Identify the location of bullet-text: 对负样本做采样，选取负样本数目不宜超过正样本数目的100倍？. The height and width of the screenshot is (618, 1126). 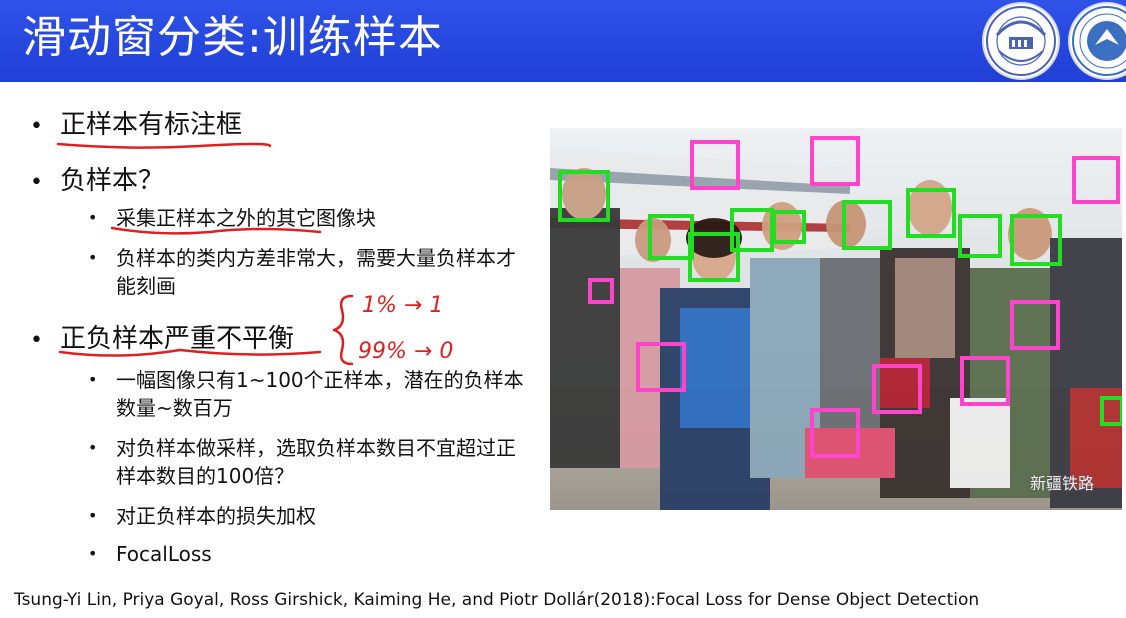
(316, 462).